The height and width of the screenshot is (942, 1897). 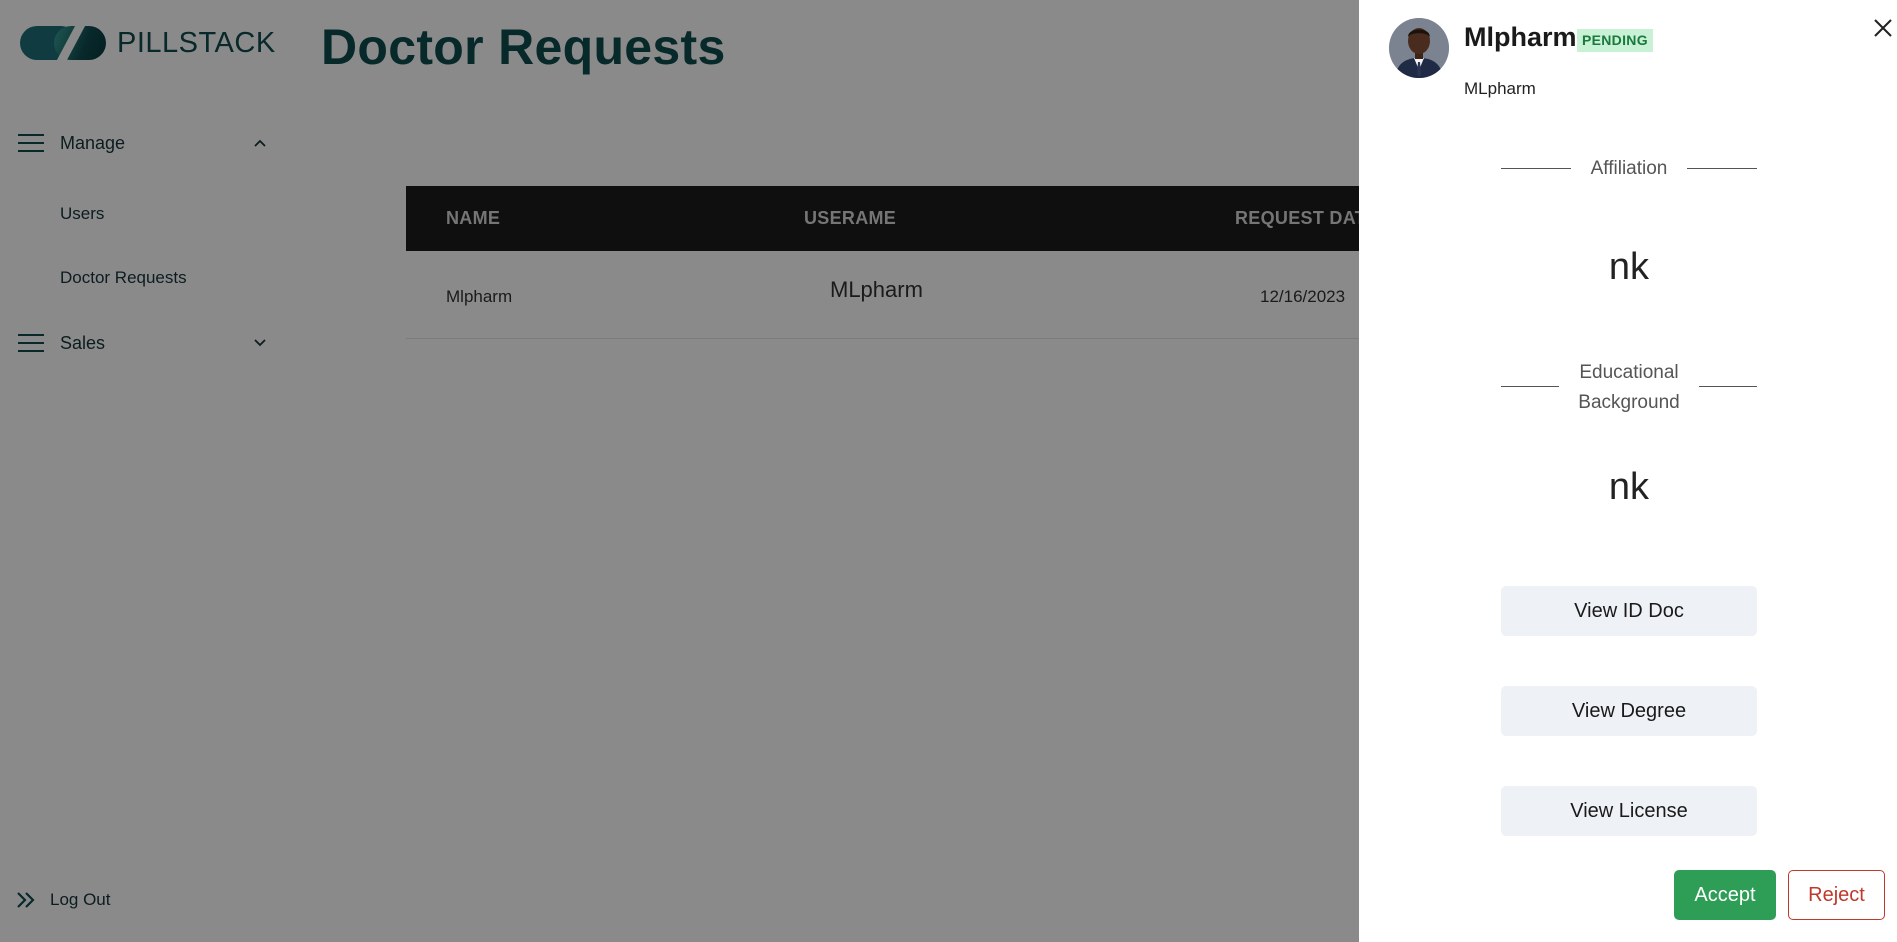 I want to click on accept-button: Accept, so click(x=1725, y=895).